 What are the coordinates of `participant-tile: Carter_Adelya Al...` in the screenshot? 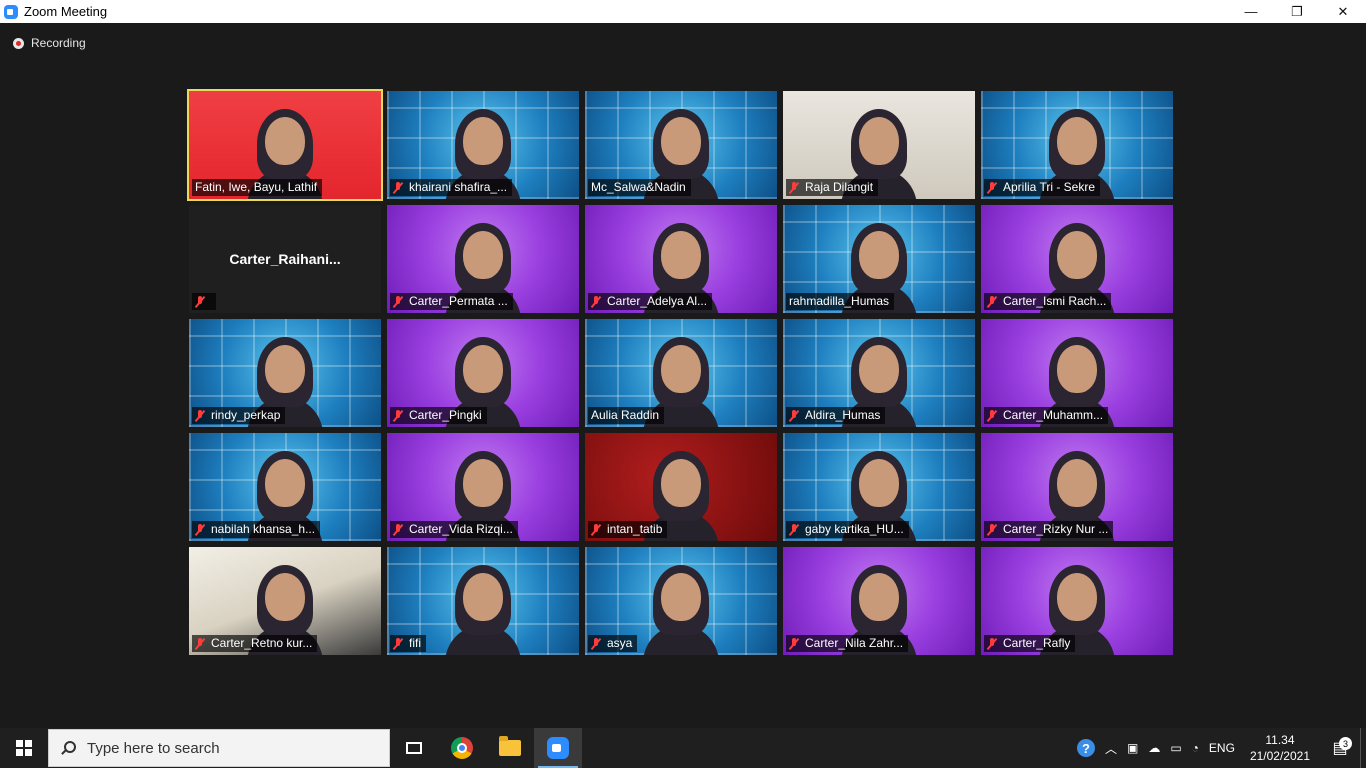 It's located at (681, 259).